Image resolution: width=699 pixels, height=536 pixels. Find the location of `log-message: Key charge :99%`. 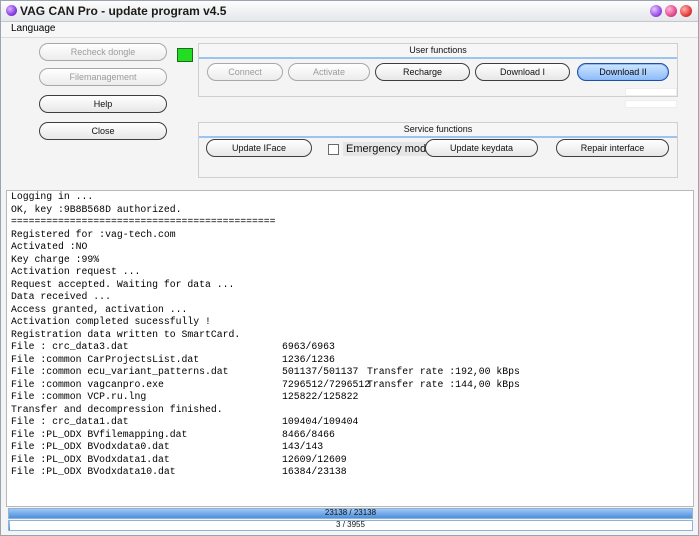

log-message: Key charge :99% is located at coordinates (55, 259).